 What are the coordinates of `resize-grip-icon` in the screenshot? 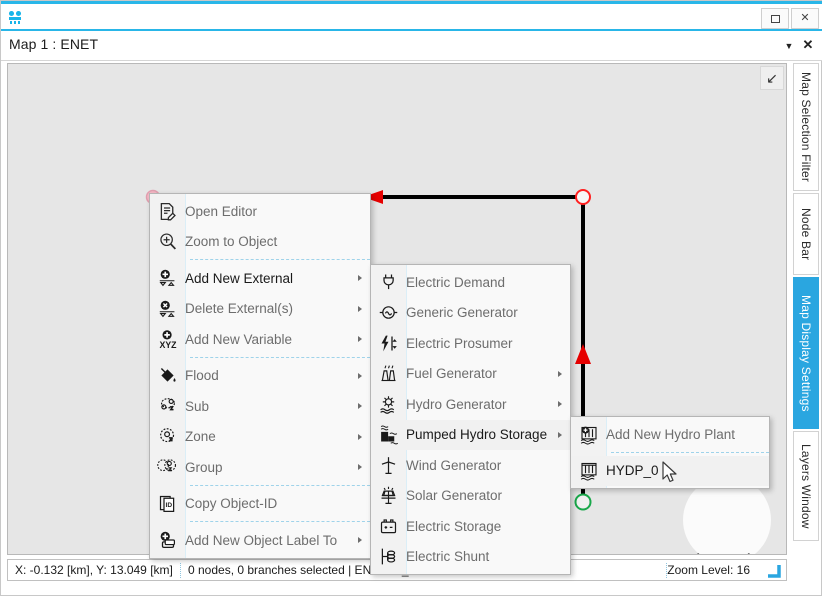 It's located at (774, 571).